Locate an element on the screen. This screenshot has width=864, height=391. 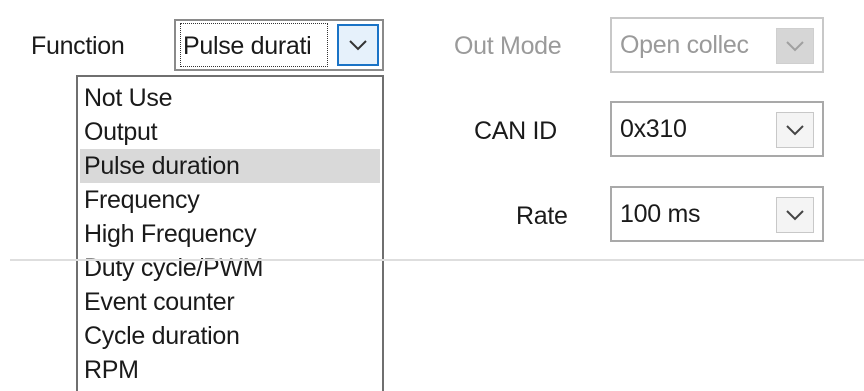
dropdown-item-rpm: RPM is located at coordinates (230, 370).